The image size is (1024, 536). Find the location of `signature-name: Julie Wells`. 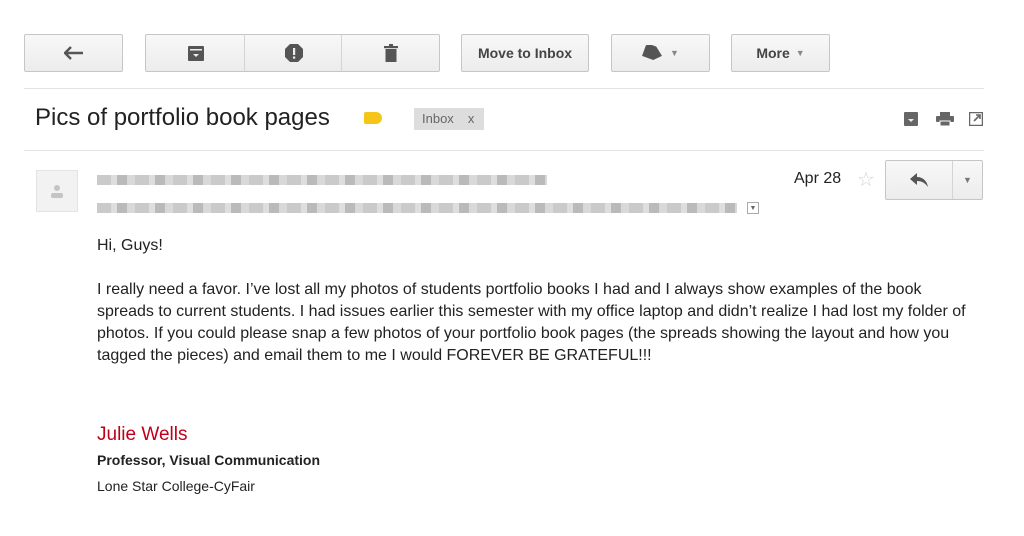

signature-name: Julie Wells is located at coordinates (142, 434).